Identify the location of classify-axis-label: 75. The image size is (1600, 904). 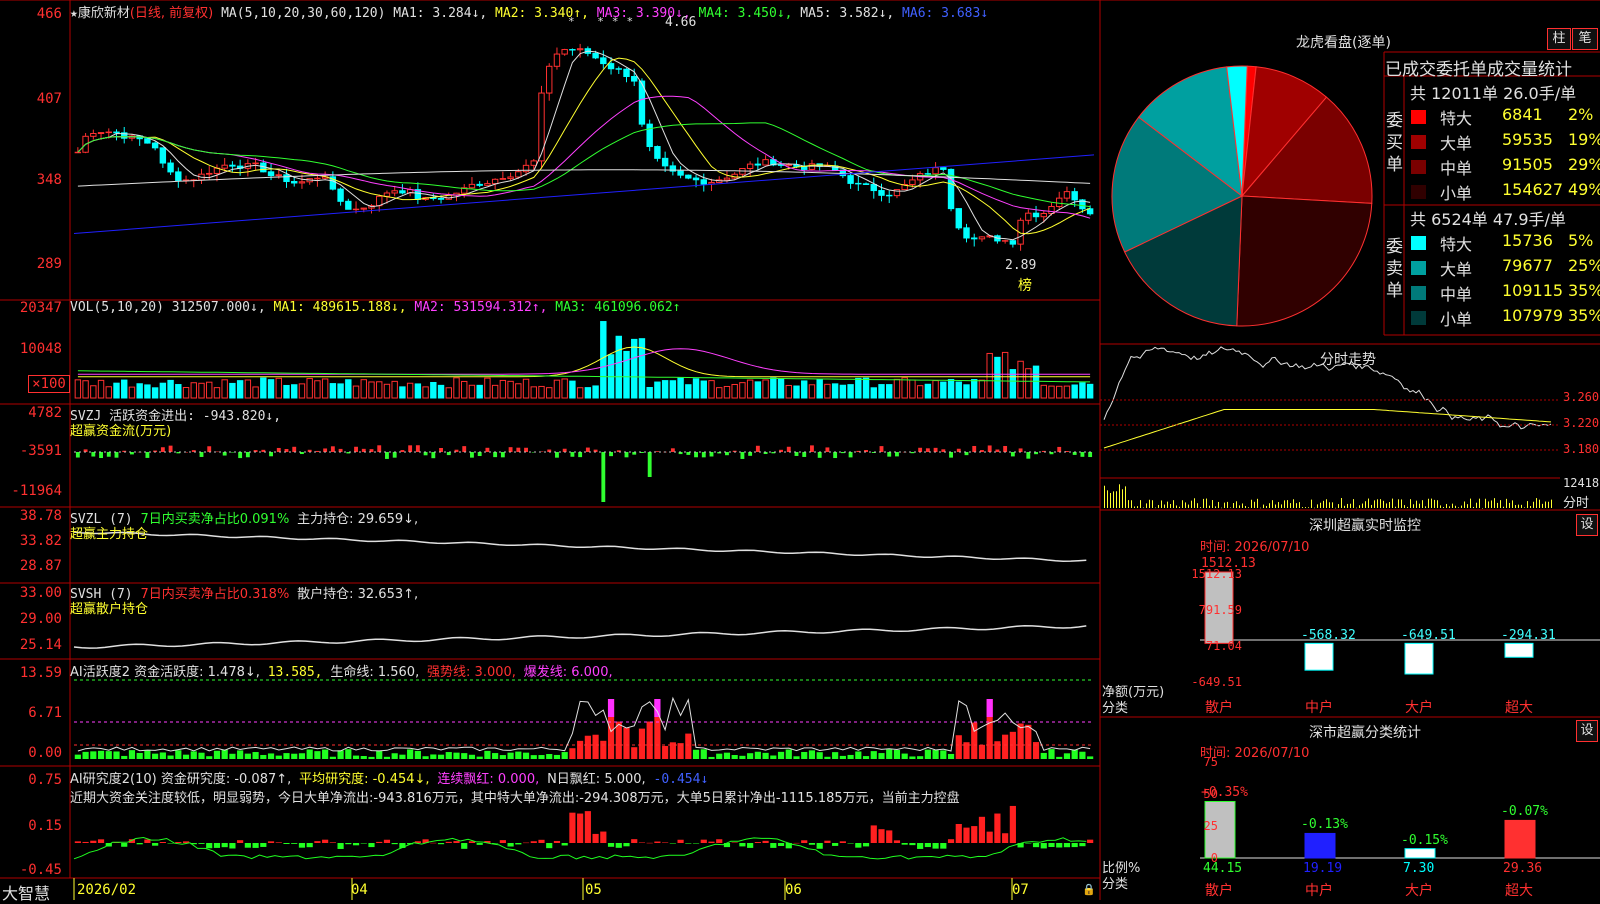
(1210, 762).